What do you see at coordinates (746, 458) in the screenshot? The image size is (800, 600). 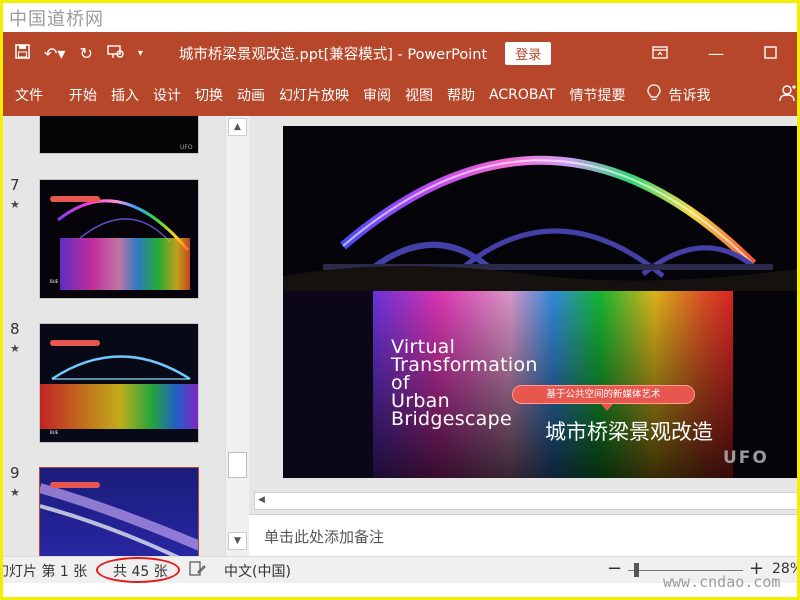 I see `slide-logo: UFO` at bounding box center [746, 458].